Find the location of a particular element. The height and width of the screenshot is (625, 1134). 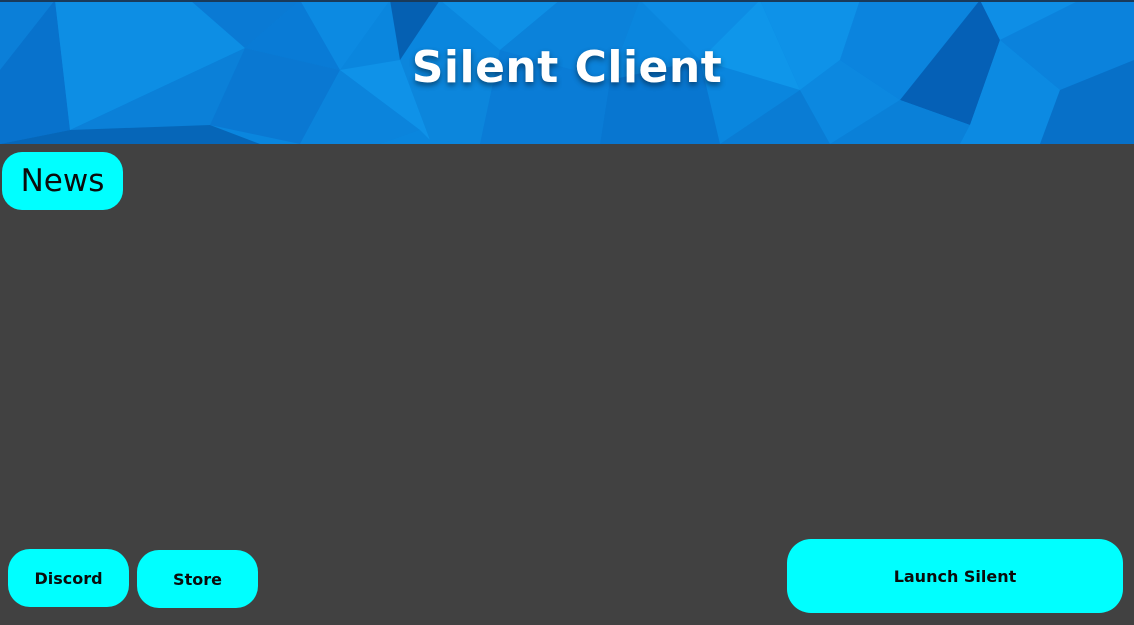

tab-news: News is located at coordinates (62, 181).